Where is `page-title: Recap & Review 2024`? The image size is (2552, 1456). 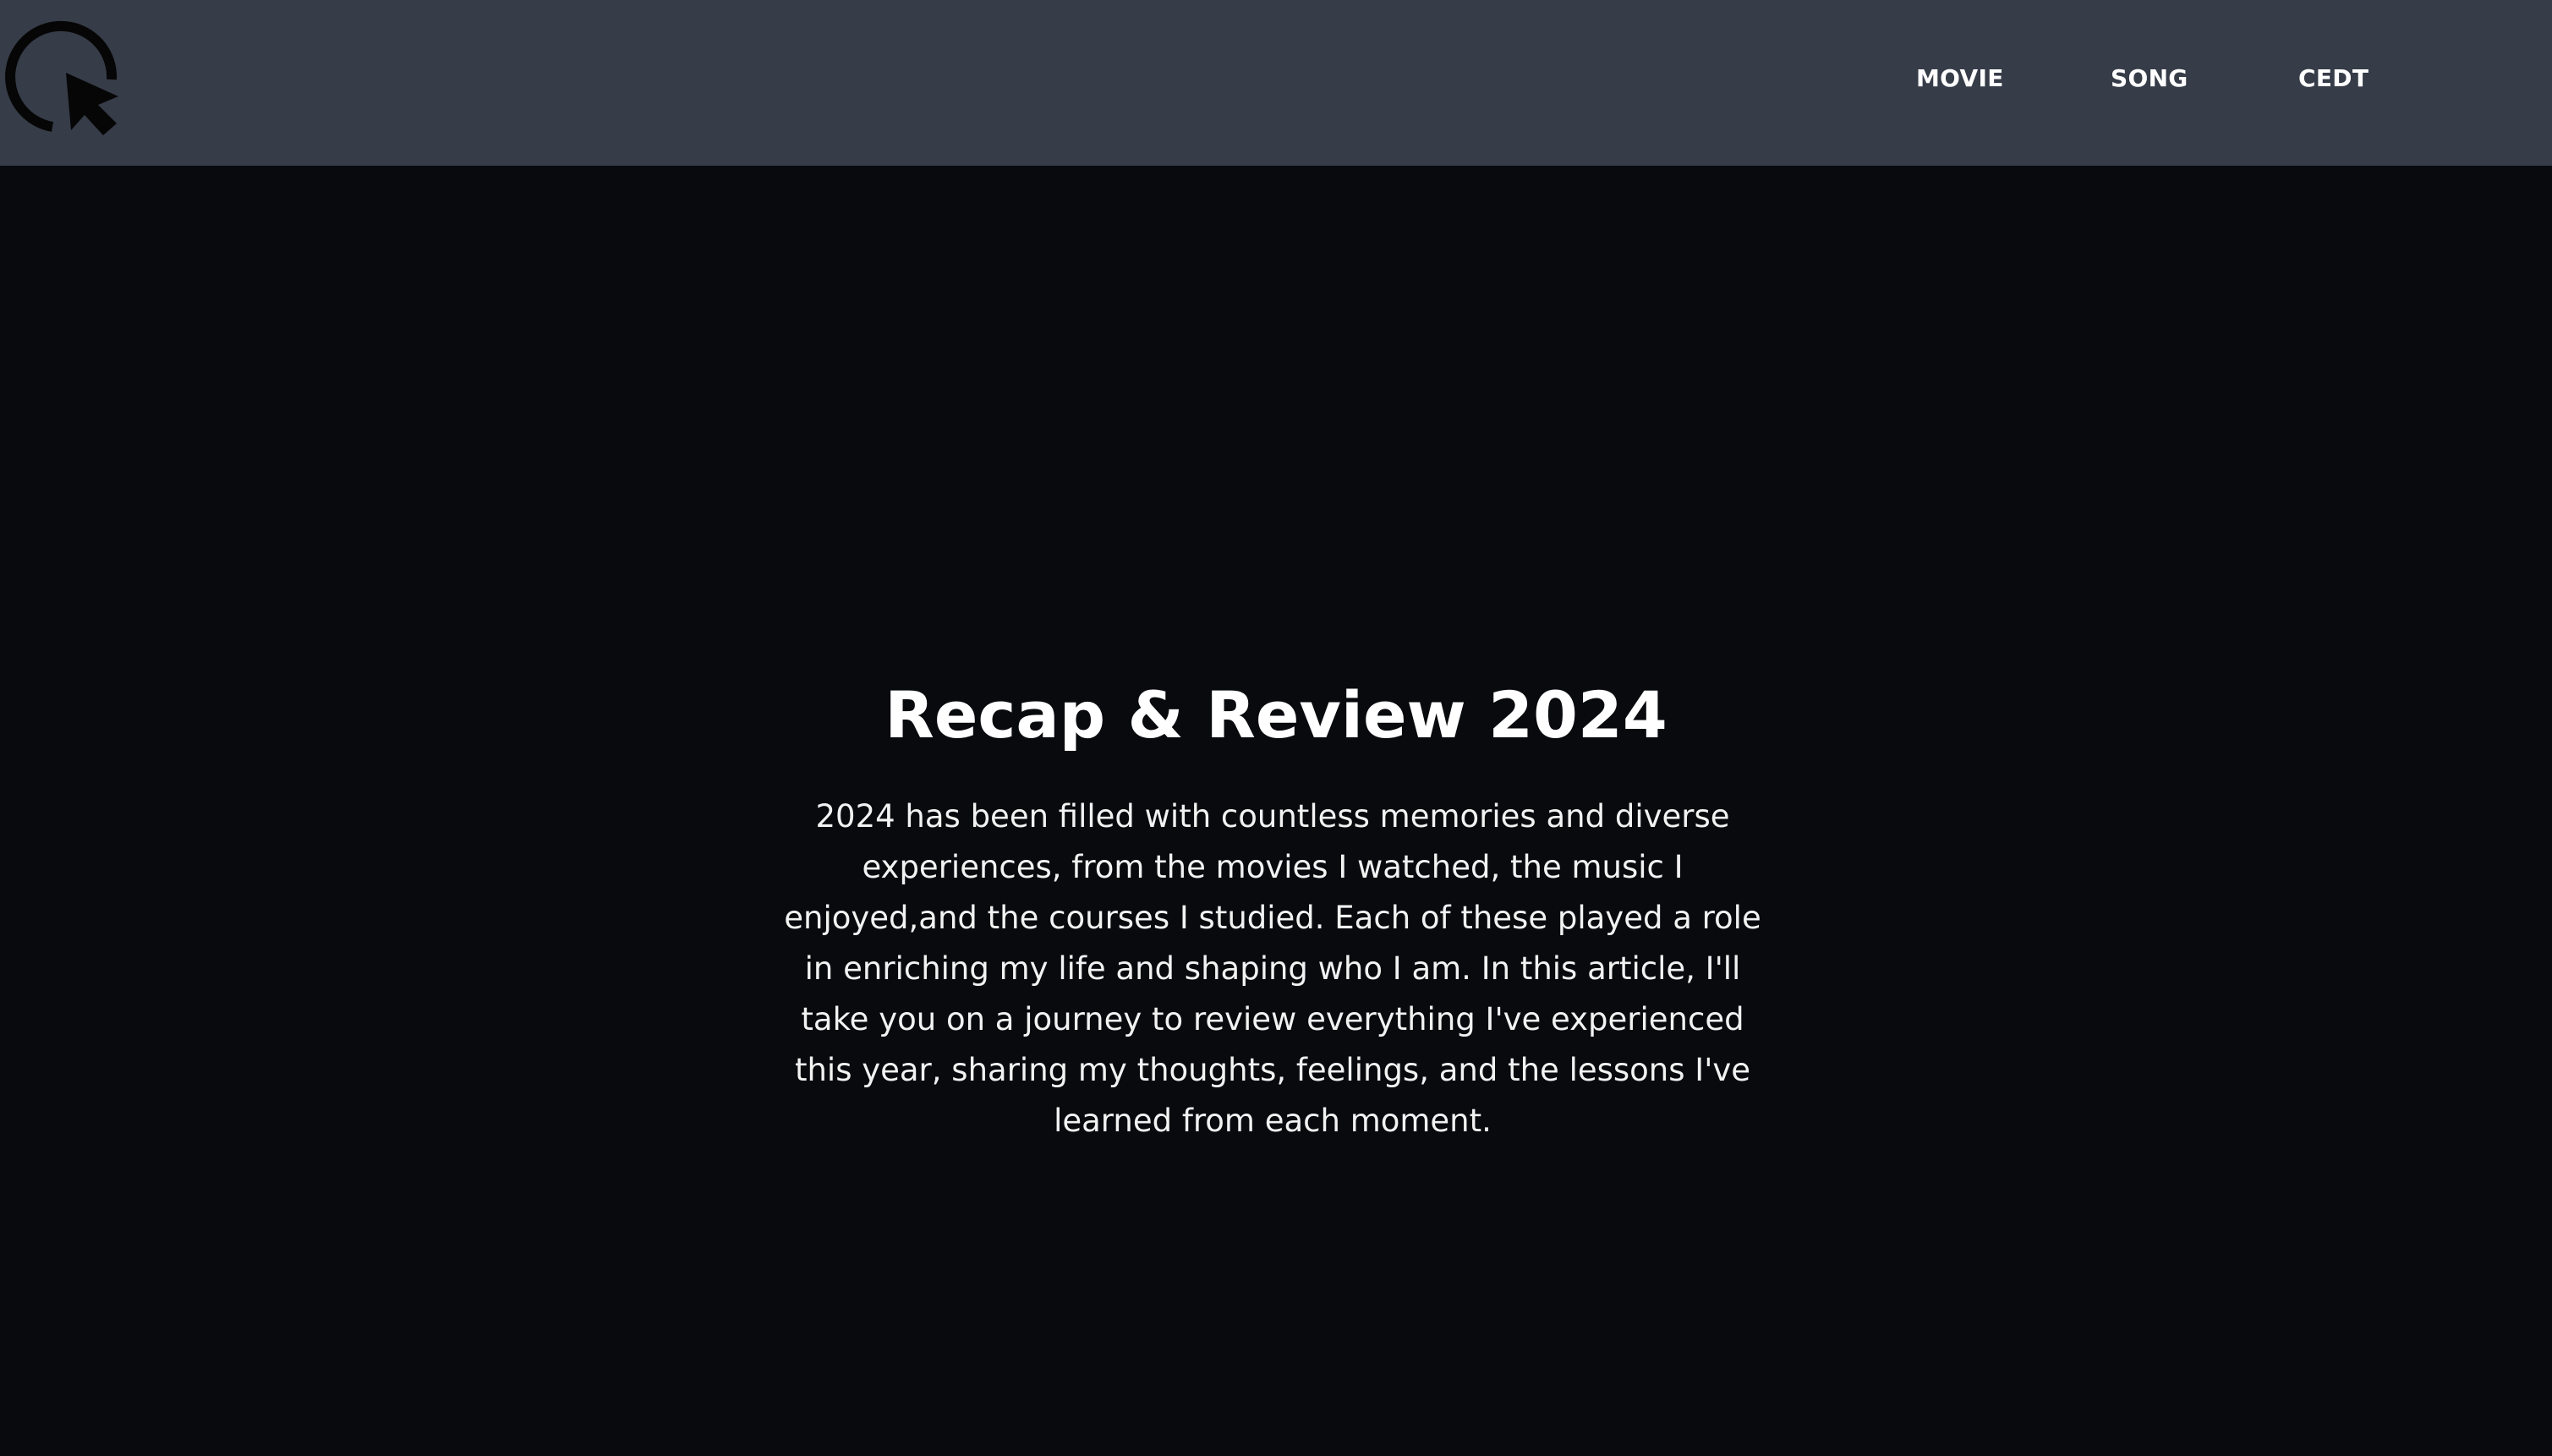
page-title: Recap & Review 2024 is located at coordinates (1276, 715).